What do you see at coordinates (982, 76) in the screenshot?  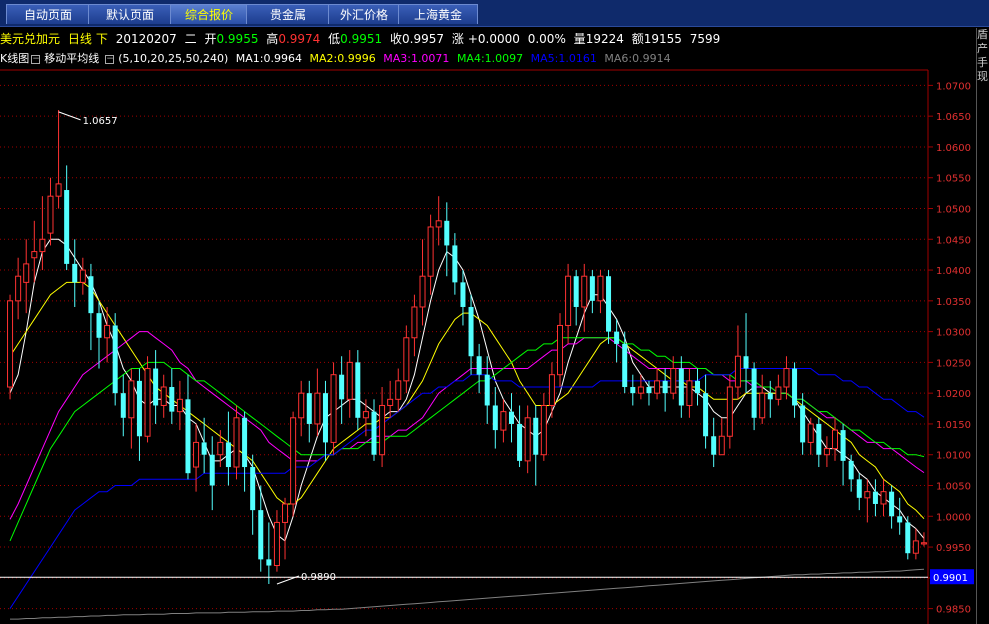 I see `side-panel-label: 现` at bounding box center [982, 76].